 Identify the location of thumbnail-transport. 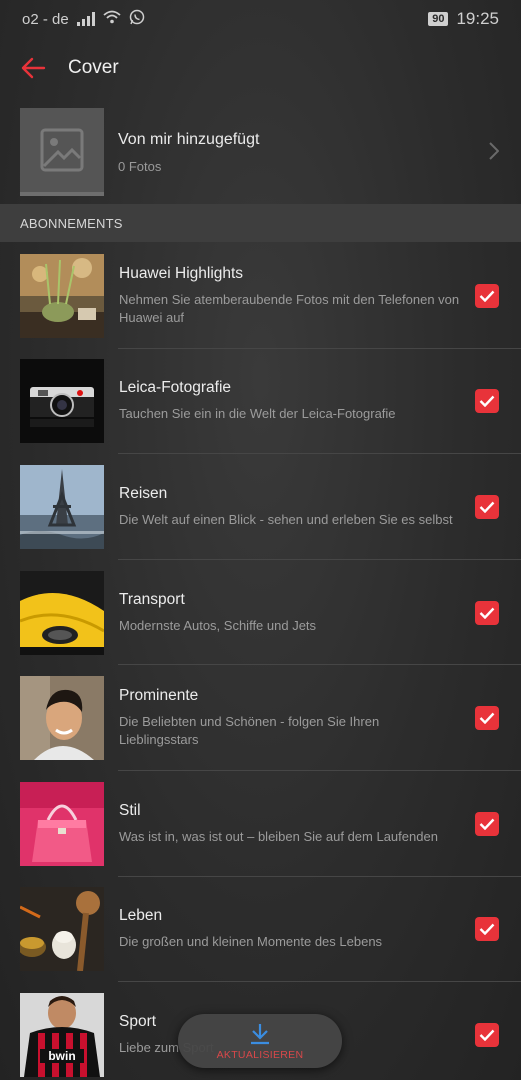
(62, 612).